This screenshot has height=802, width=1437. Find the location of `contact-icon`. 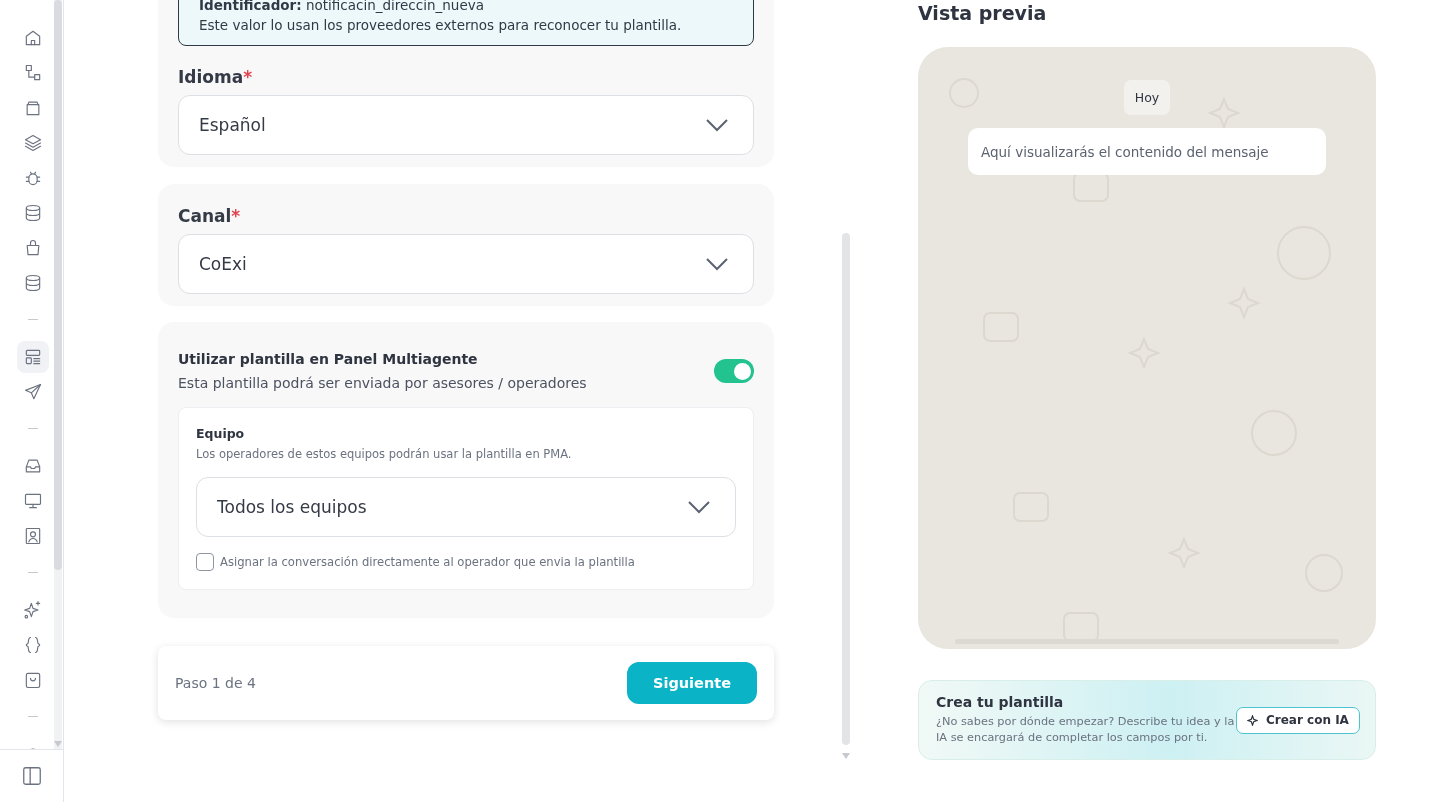

contact-icon is located at coordinates (33, 535).